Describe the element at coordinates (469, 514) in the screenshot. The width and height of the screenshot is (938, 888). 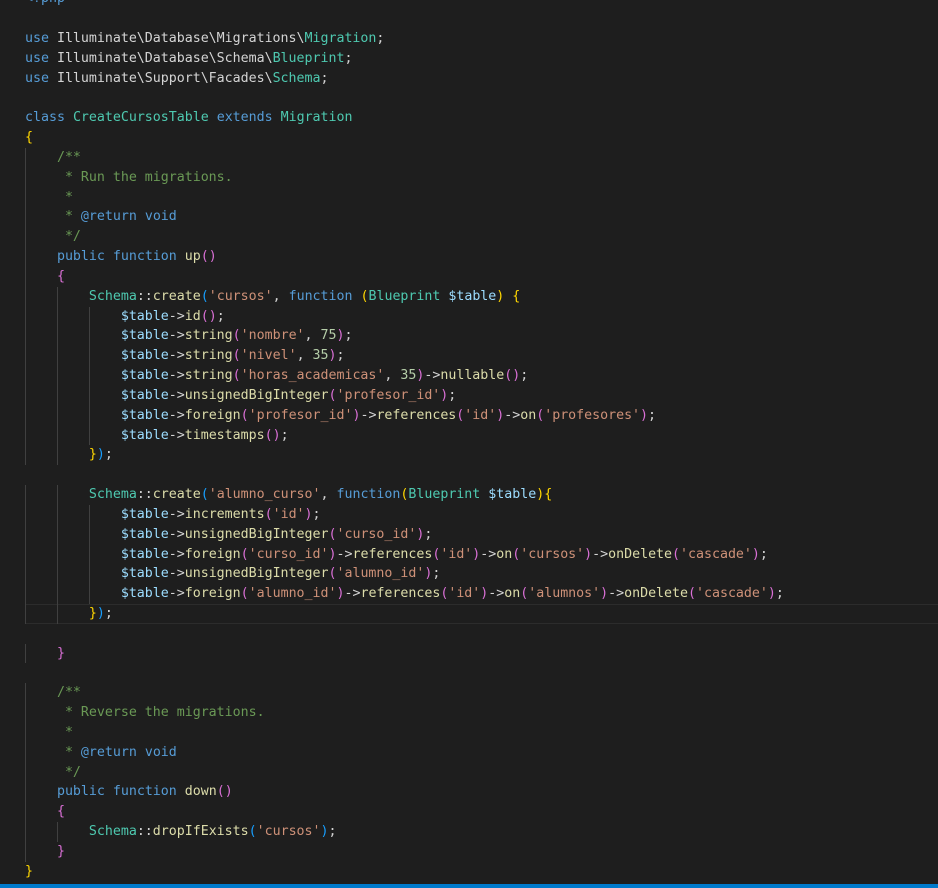
I see `code-line: $table->increments('id');` at that location.